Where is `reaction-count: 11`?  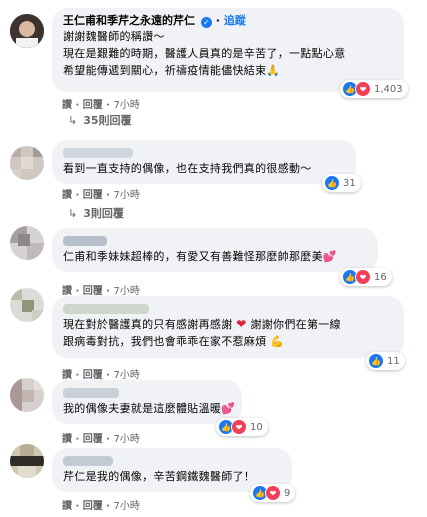 reaction-count: 11 is located at coordinates (393, 361).